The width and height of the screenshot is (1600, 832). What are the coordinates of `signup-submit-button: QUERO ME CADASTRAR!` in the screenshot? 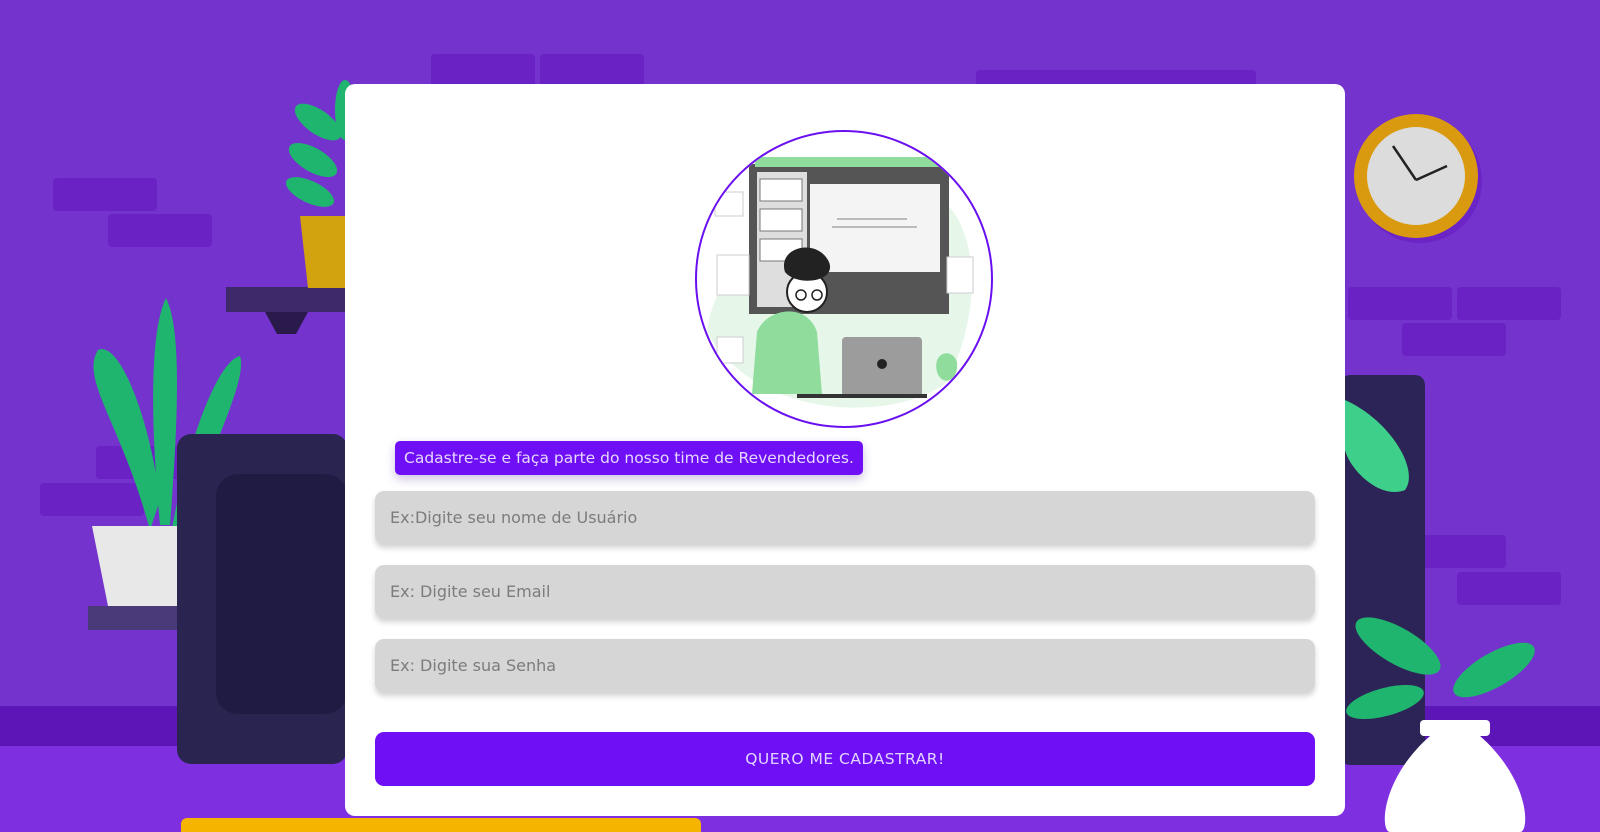 It's located at (845, 759).